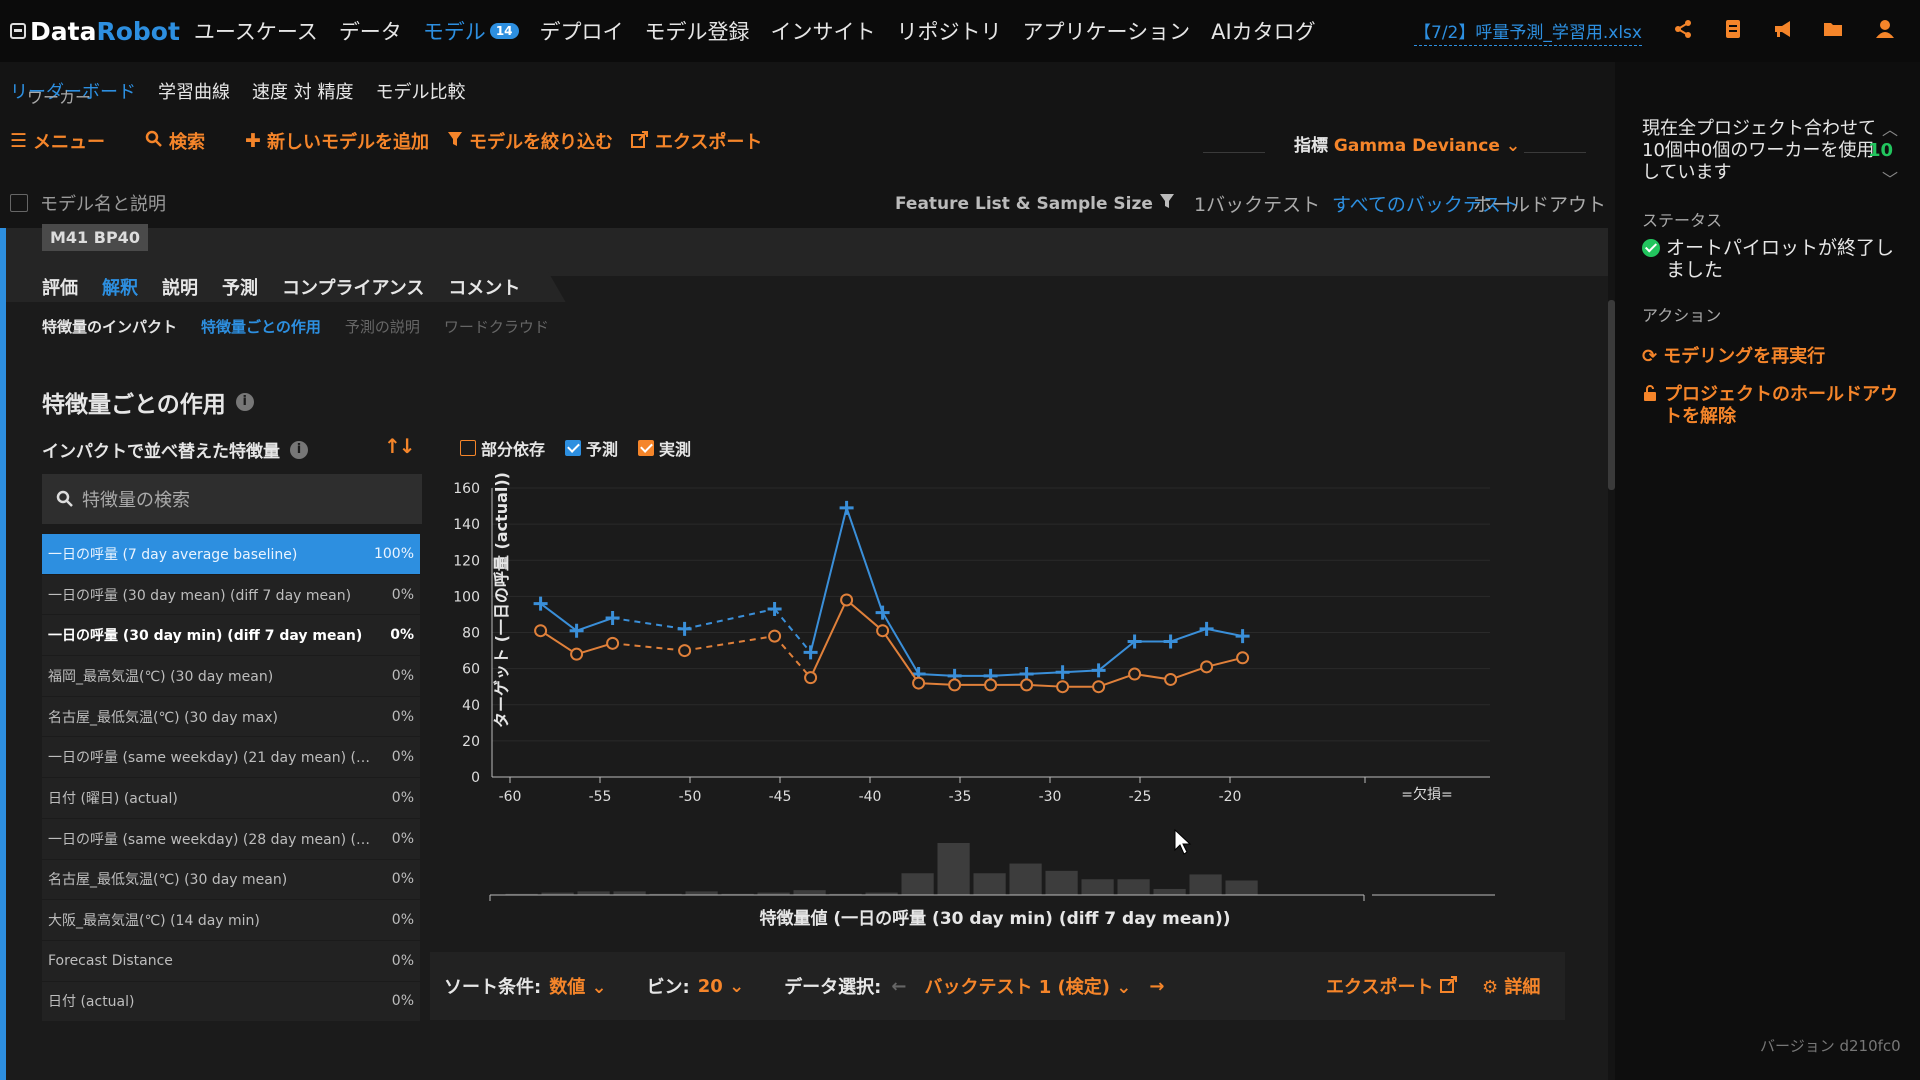  Describe the element at coordinates (109, 326) in the screenshot. I see `subtab-feature-impact: 特徴量のインパクト` at that location.